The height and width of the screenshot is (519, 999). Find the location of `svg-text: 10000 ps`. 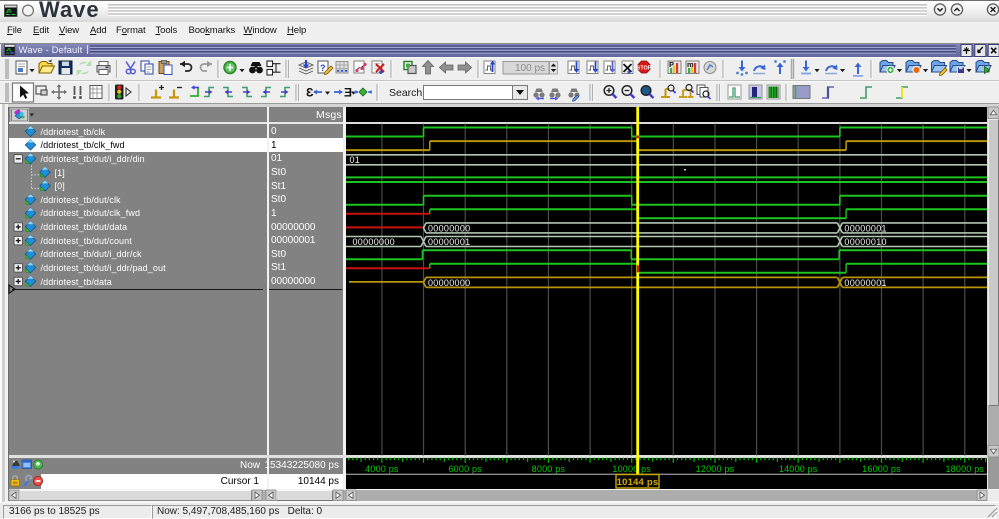

svg-text: 10000 ps is located at coordinates (631, 469).